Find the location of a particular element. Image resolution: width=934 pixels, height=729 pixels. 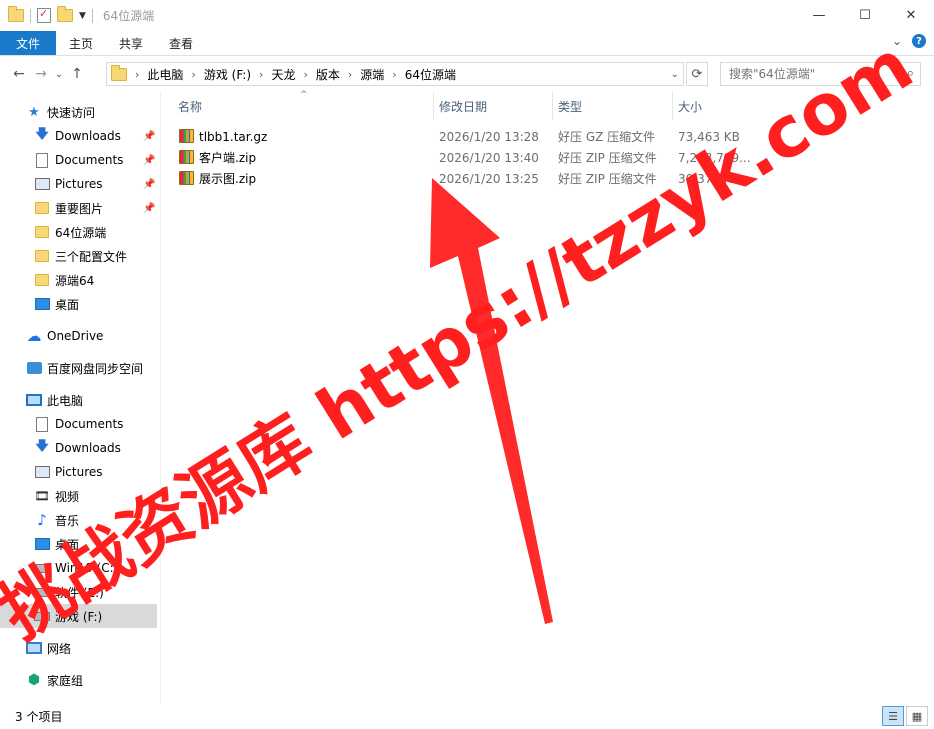

sidebar-item-server64: 源端64 is located at coordinates (64, 280).